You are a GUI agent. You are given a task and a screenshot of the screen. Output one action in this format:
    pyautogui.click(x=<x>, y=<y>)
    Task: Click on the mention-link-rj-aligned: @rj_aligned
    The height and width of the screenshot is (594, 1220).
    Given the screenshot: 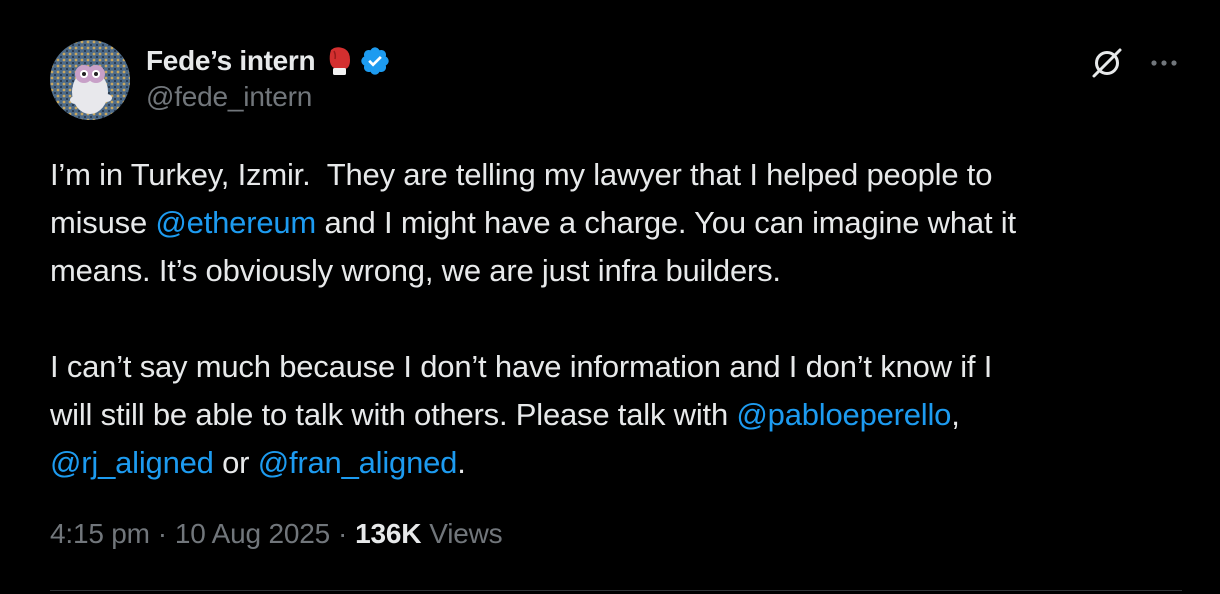 What is the action you would take?
    pyautogui.click(x=132, y=462)
    